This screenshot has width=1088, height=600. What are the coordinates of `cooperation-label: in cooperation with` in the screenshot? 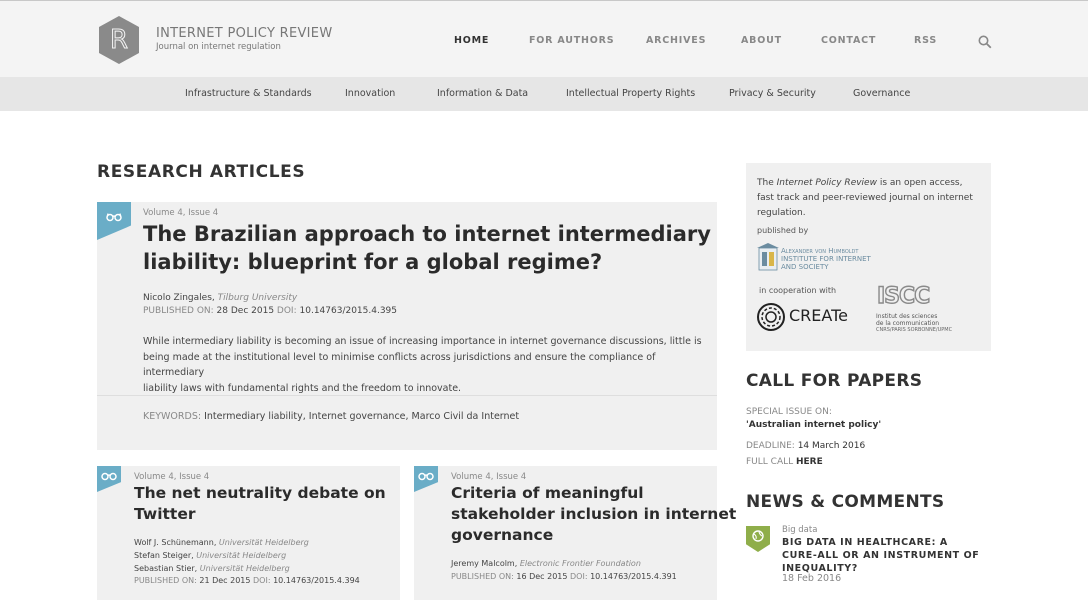 It's located at (798, 290).